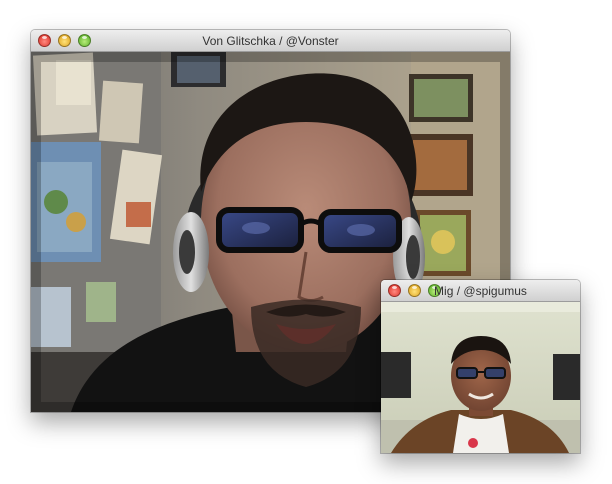  I want to click on mini-video-window: Mig / @spigumus, so click(480, 366).